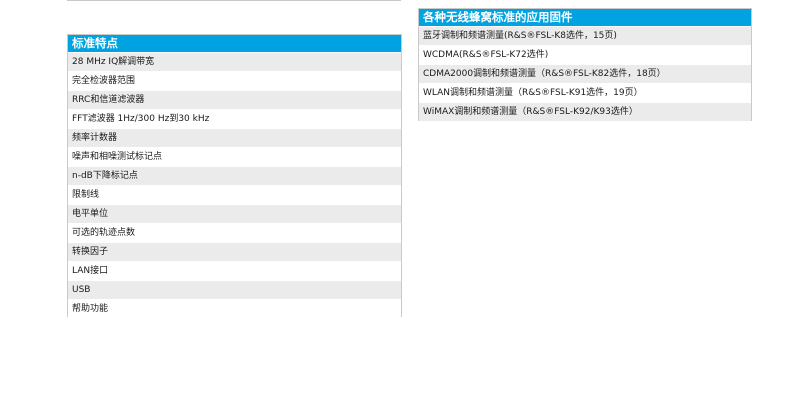 This screenshot has width=788, height=412. What do you see at coordinates (234, 0) in the screenshot?
I see `top-rule` at bounding box center [234, 0].